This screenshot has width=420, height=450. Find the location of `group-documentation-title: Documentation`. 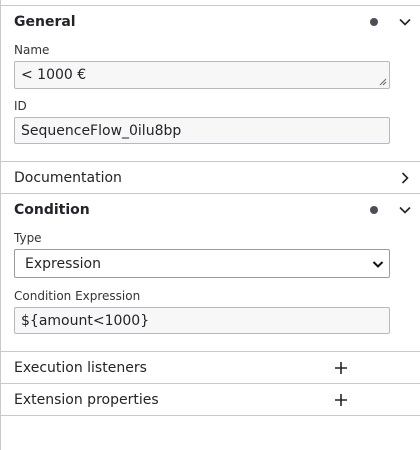

group-documentation-title: Documentation is located at coordinates (68, 178).